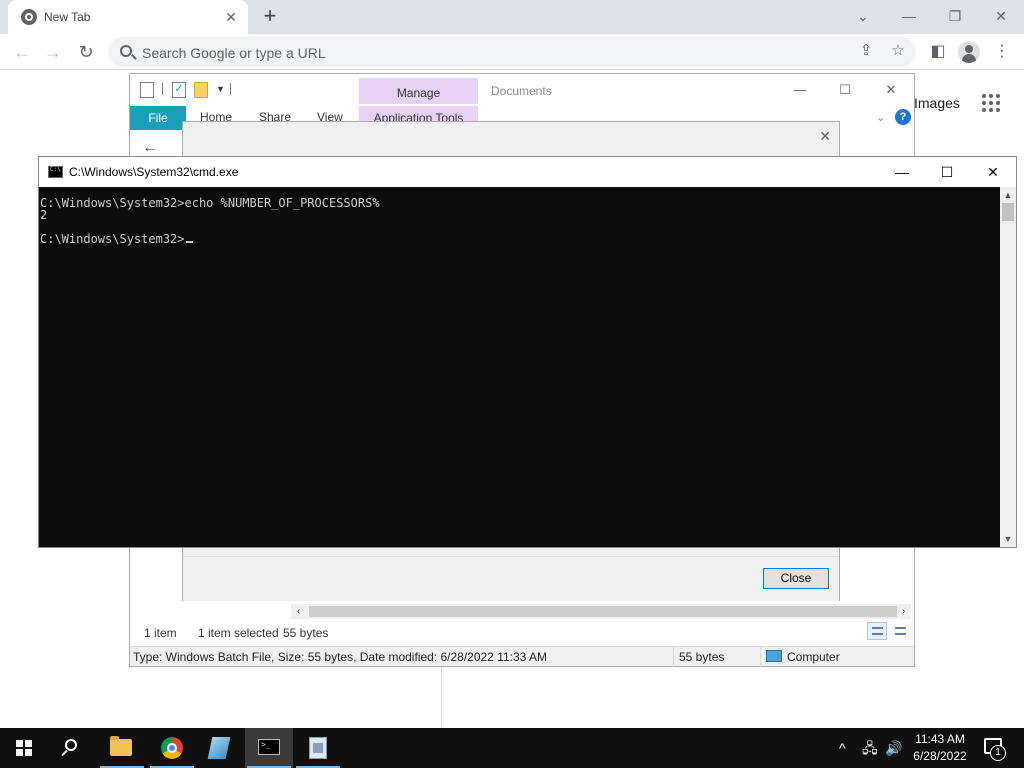 The image size is (1024, 768). What do you see at coordinates (527, 172) in the screenshot?
I see `cmd-titlebar: C:\Windows\System32\cmd.exe — ☐ ✕` at bounding box center [527, 172].